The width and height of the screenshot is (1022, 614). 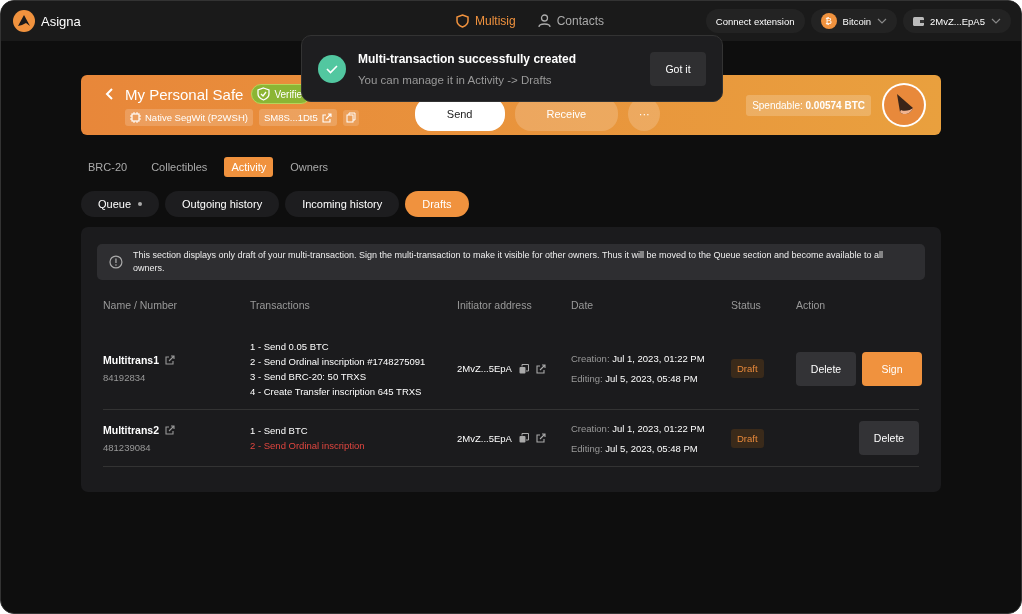 I want to click on draft-number: 481239084, so click(x=127, y=447).